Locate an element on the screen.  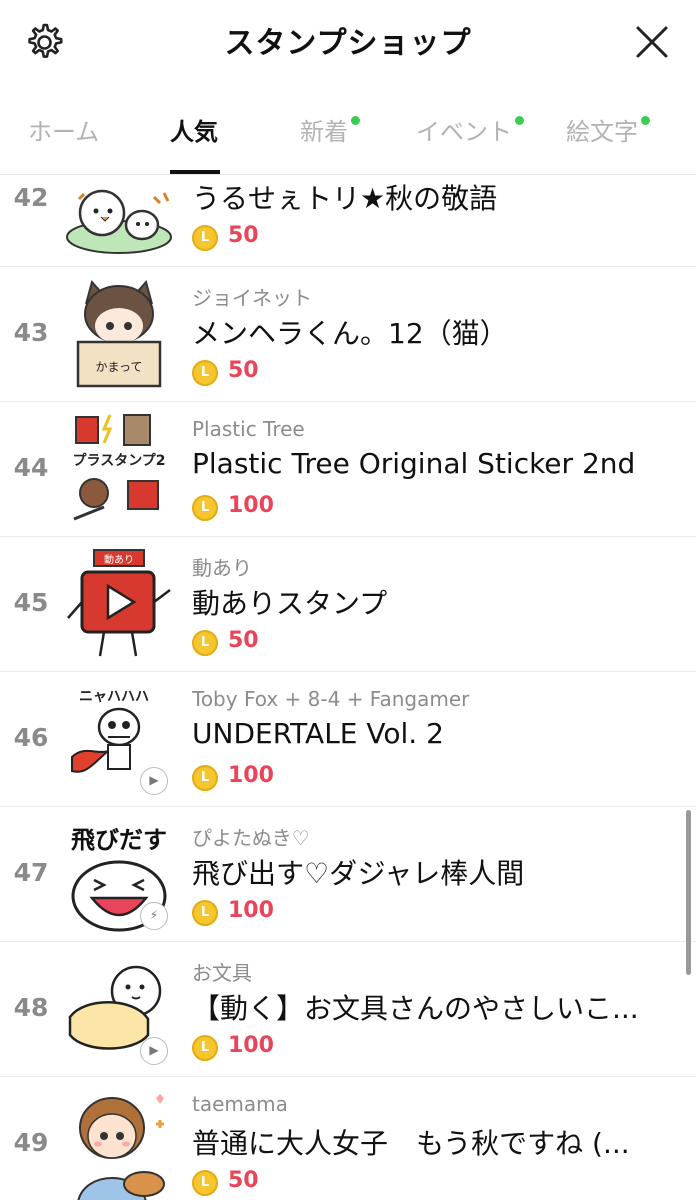
author-name: Toby Fox + 8-4 + Fangamer is located at coordinates (331, 699).